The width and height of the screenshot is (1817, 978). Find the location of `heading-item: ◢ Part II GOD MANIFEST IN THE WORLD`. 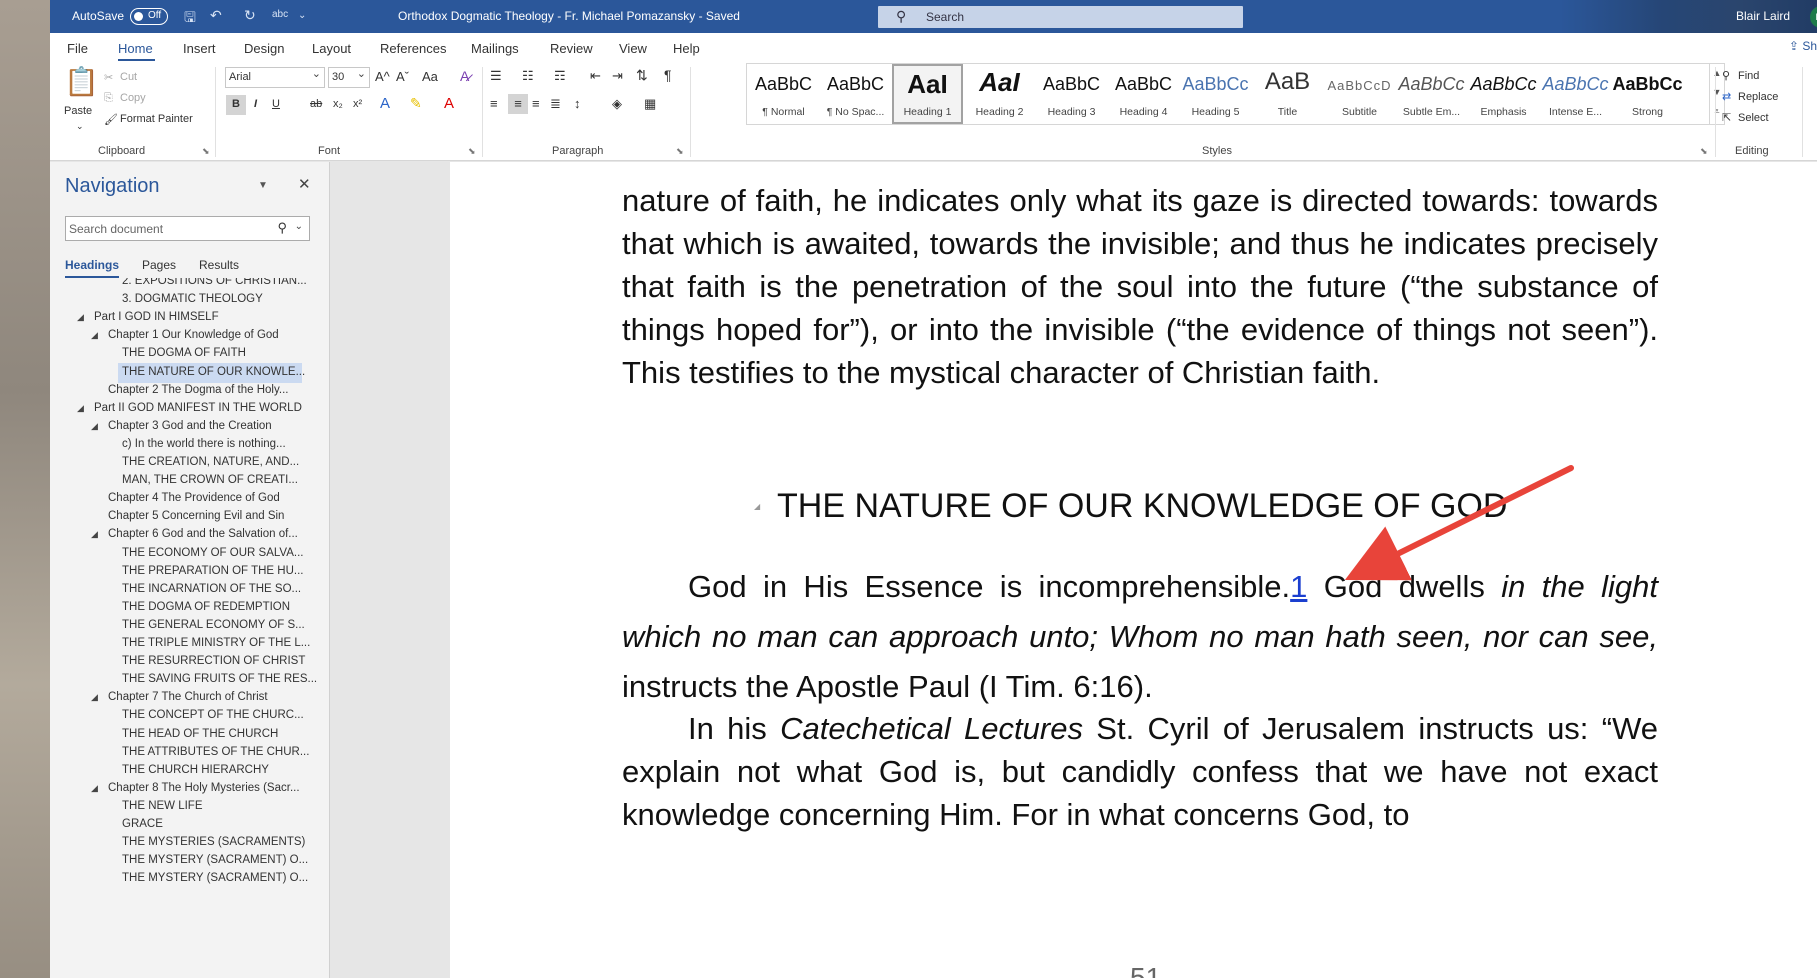

heading-item: ◢ Part II GOD MANIFEST IN THE WORLD is located at coordinates (198, 409).